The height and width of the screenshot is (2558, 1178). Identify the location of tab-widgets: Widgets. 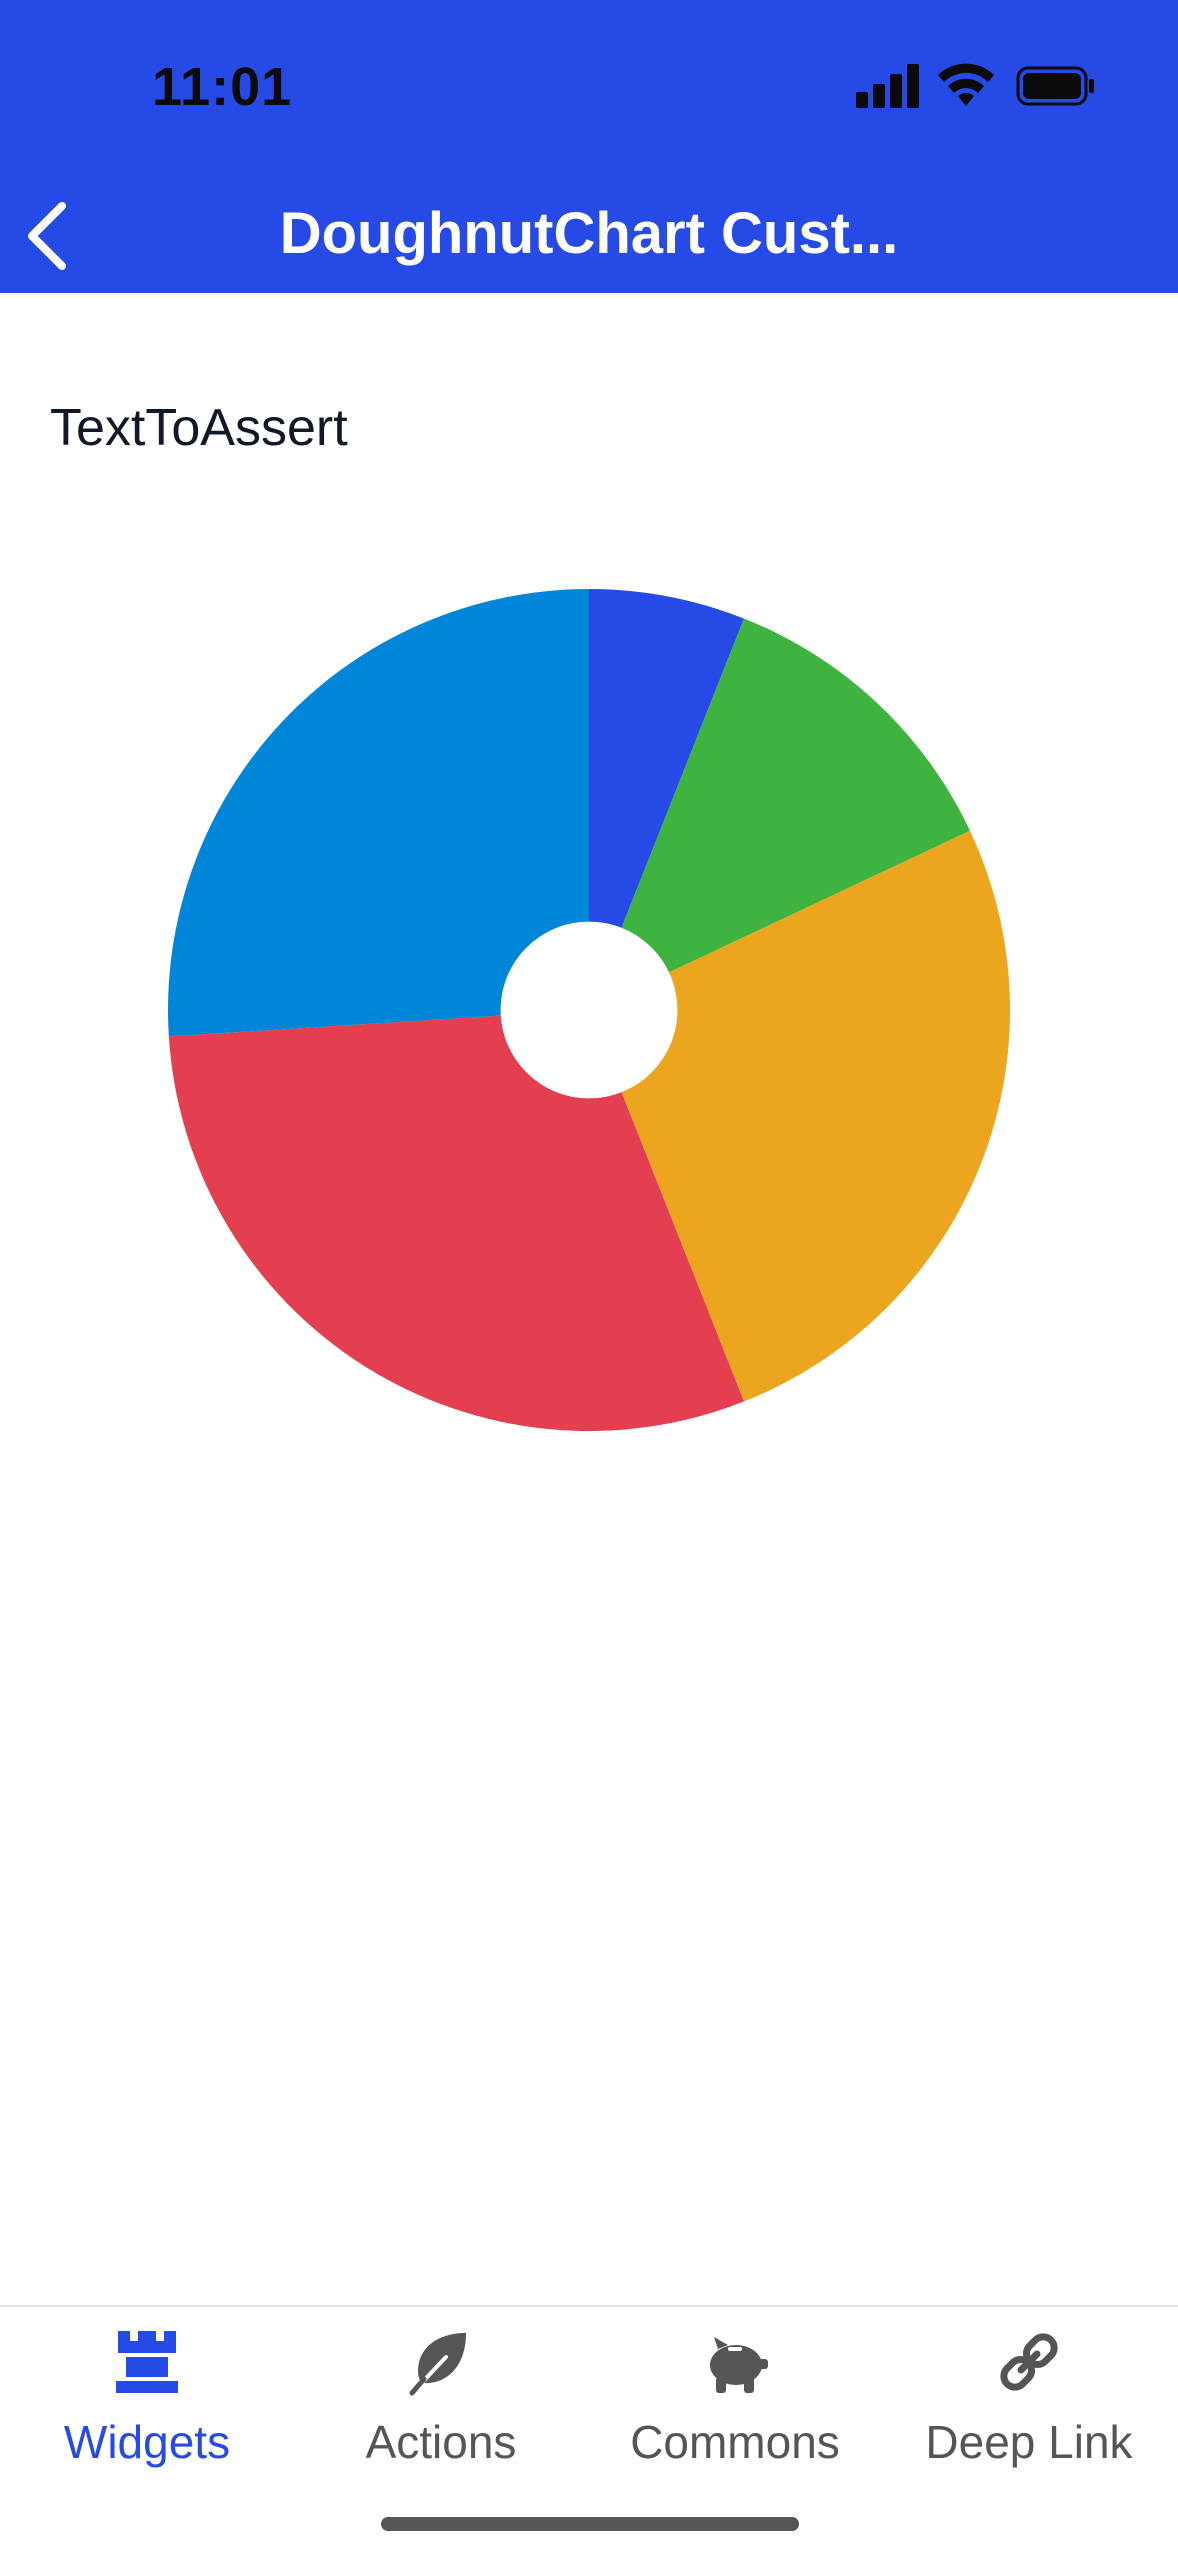
(147, 2398).